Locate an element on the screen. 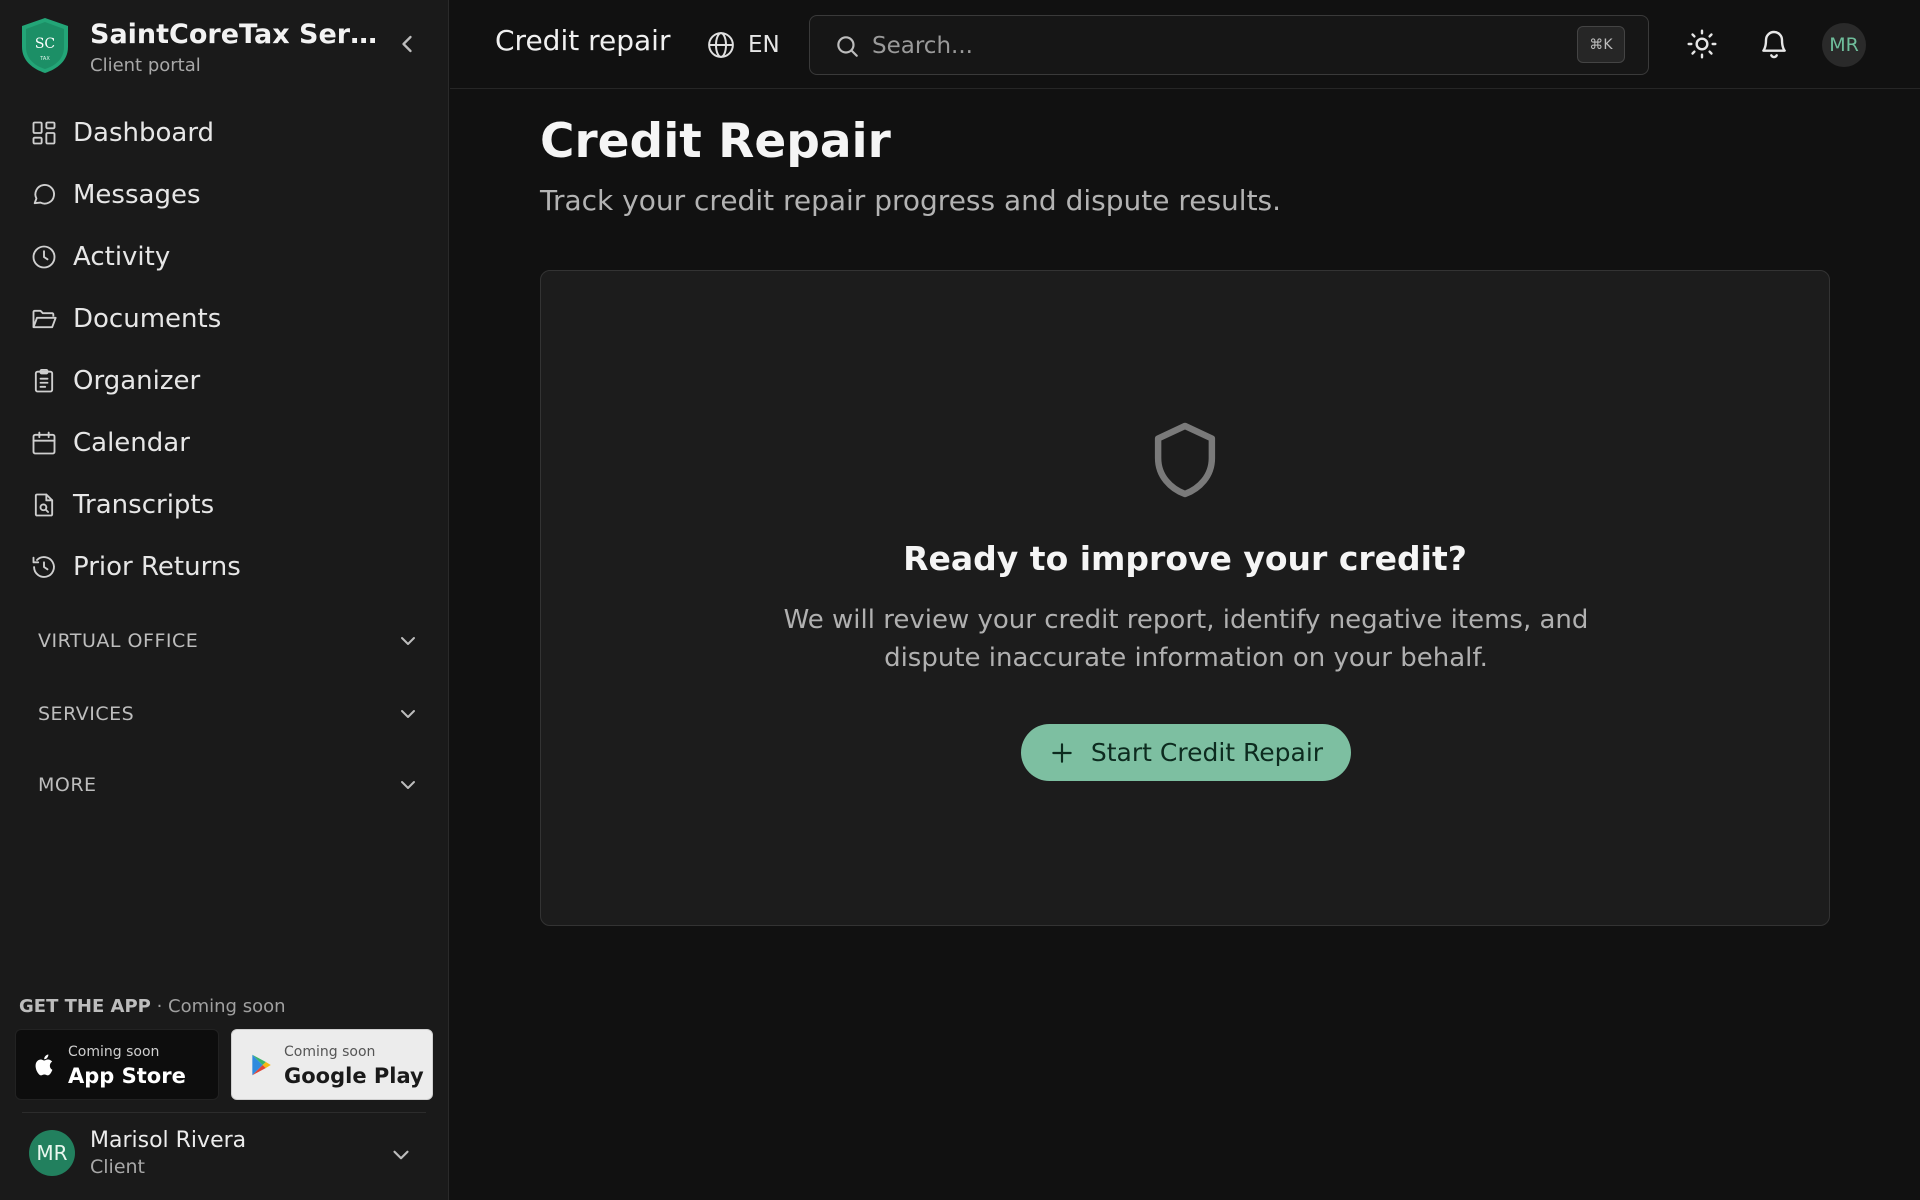 This screenshot has width=1920, height=1200. sidebar-item-label: Activity is located at coordinates (122, 257).